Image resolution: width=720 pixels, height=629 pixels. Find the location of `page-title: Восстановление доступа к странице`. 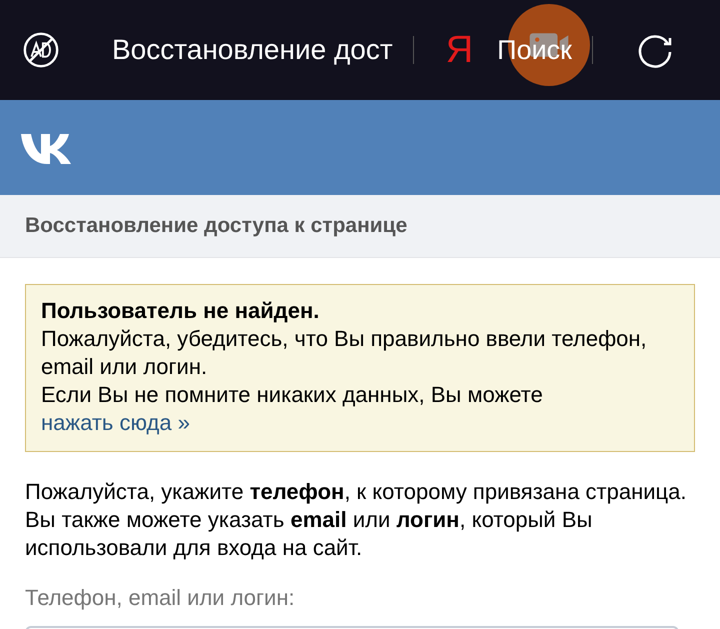

page-title: Восстановление доступа к странице is located at coordinates (216, 226).